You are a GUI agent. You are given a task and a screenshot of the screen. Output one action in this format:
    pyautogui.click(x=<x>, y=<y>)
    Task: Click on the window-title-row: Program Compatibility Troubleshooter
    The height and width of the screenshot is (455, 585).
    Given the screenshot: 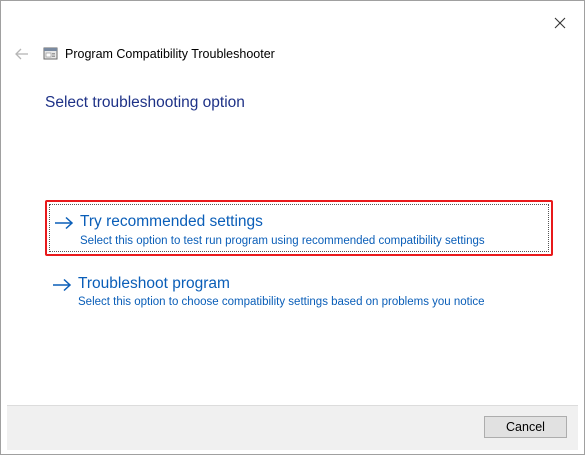 What is the action you would take?
    pyautogui.click(x=159, y=54)
    